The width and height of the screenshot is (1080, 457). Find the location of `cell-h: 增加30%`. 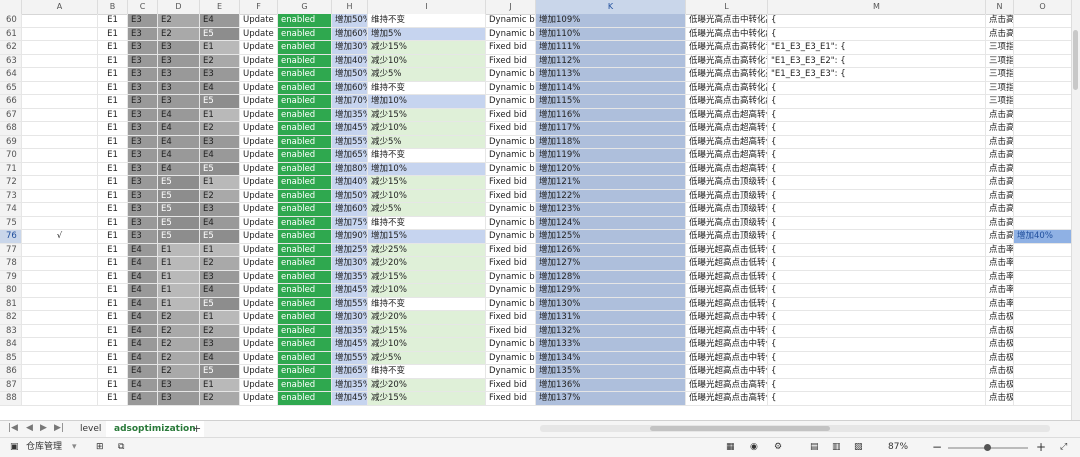

cell-h: 增加30% is located at coordinates (350, 318).